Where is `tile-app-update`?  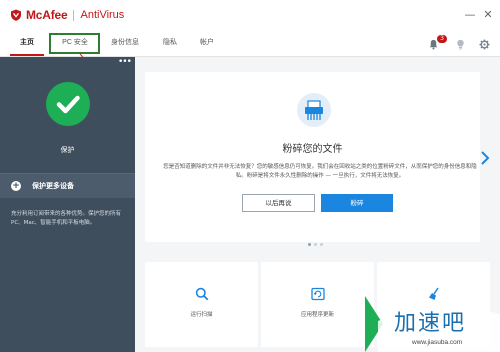
tile-app-update is located at coordinates (317, 304).